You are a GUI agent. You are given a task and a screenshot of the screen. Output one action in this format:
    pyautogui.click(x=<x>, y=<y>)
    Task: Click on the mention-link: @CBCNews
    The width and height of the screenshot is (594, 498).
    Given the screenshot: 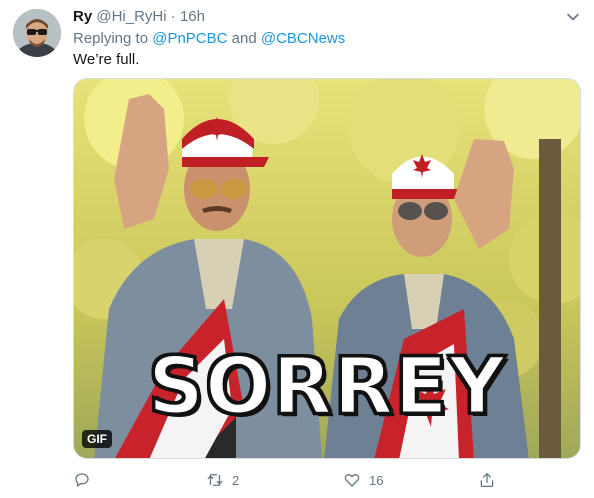 What is the action you would take?
    pyautogui.click(x=303, y=38)
    